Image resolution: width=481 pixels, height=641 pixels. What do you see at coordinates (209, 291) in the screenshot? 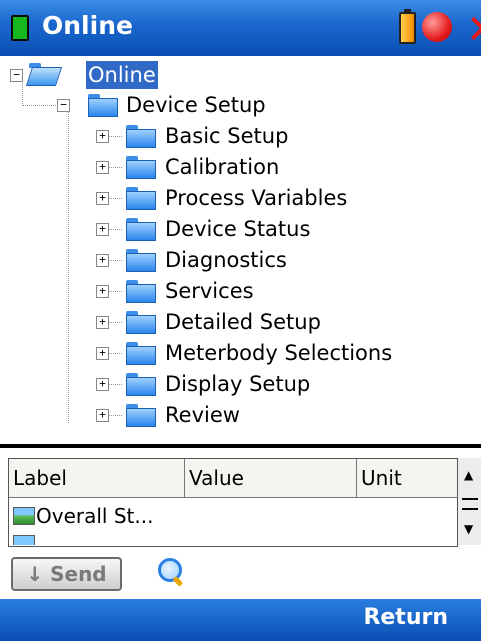
I see `tree-node-label: Services` at bounding box center [209, 291].